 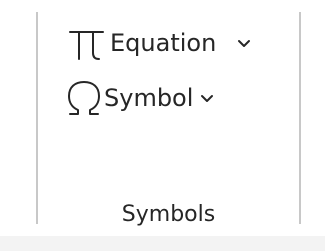 I want to click on group-divider-right, so click(x=300, y=118).